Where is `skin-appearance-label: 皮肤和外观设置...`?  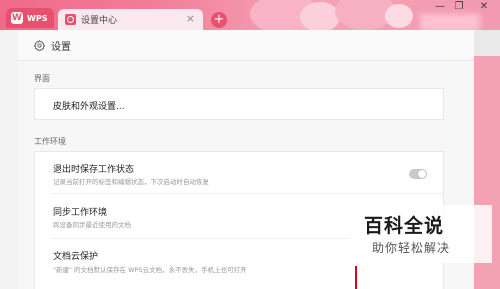 skin-appearance-label: 皮肤和外观设置... is located at coordinates (89, 107).